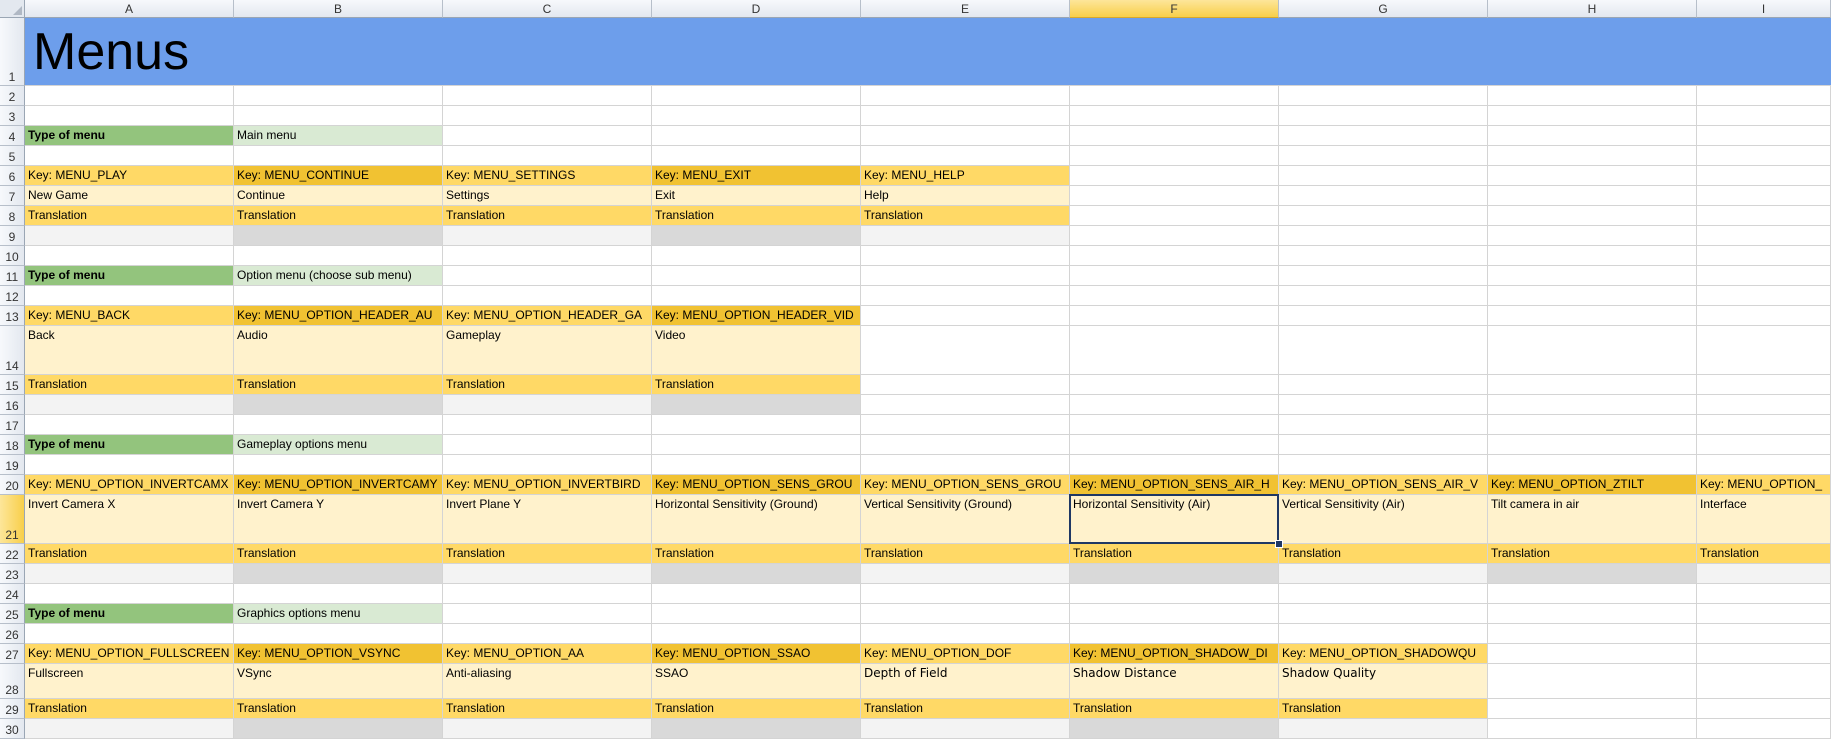 The height and width of the screenshot is (739, 1831). What do you see at coordinates (129, 385) in the screenshot?
I see `cell-a15: Translation` at bounding box center [129, 385].